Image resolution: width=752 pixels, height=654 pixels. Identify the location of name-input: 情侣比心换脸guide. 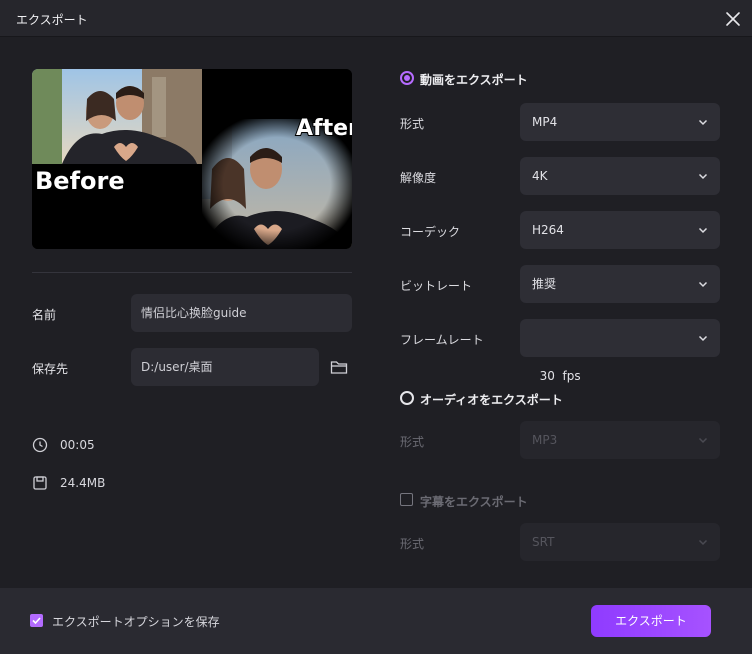
(241, 313).